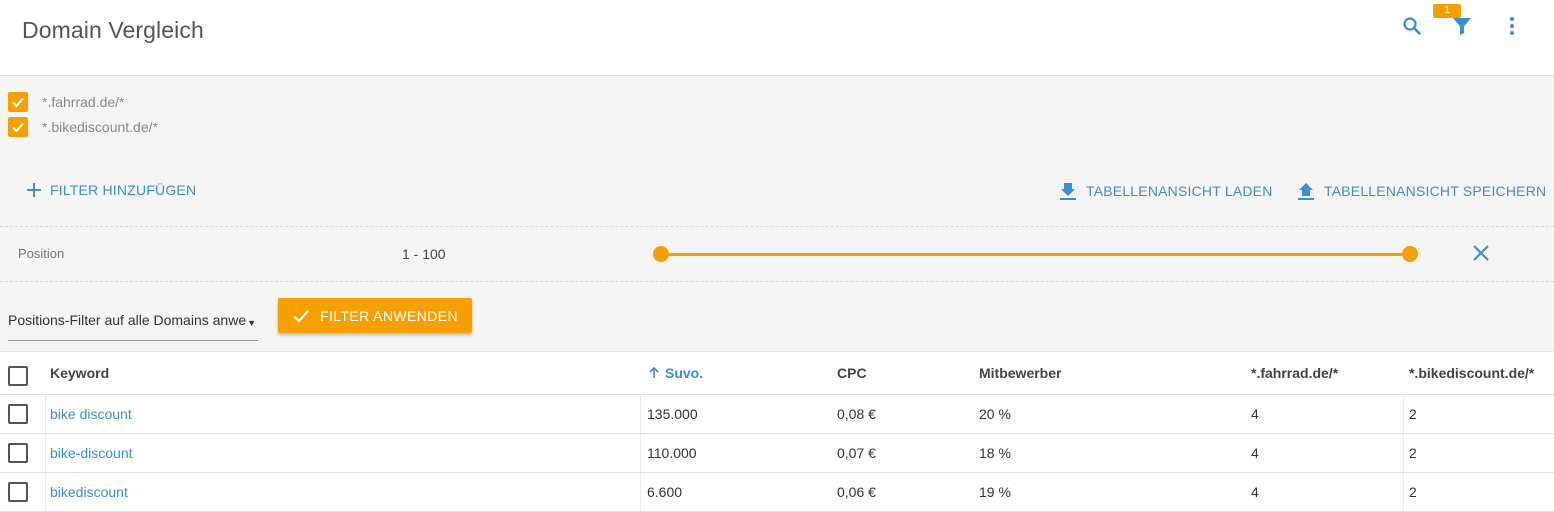 The height and width of the screenshot is (512, 1554). Describe the element at coordinates (100, 127) in the screenshot. I see `domain-label: *.bikediscount.de/*` at that location.